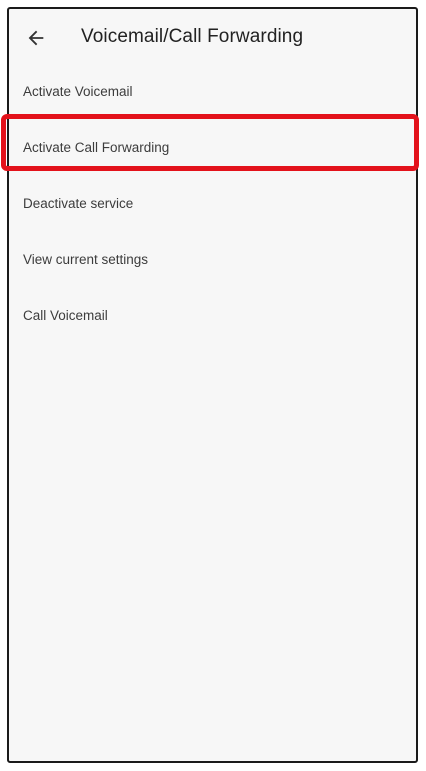 Image resolution: width=426 pixels, height=771 pixels. I want to click on menu-item-label: Deactivate service, so click(78, 203).